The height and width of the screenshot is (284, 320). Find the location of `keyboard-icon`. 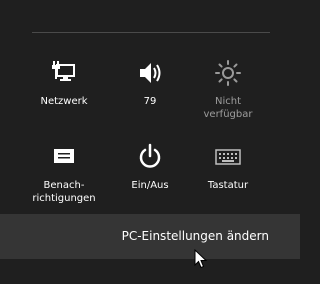

keyboard-icon is located at coordinates (228, 157).